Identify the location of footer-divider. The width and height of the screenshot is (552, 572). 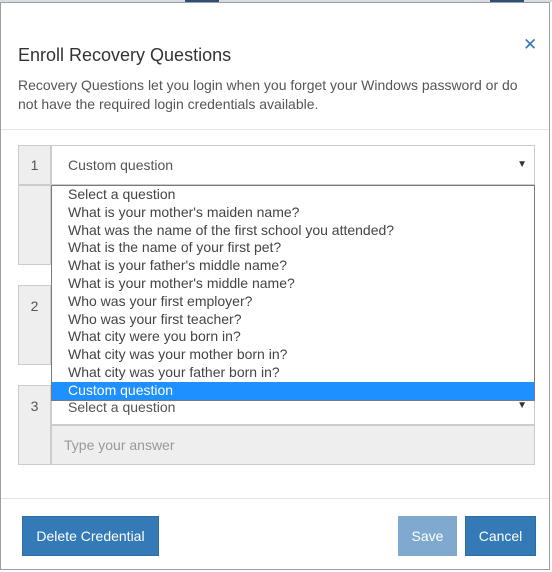
(275, 498).